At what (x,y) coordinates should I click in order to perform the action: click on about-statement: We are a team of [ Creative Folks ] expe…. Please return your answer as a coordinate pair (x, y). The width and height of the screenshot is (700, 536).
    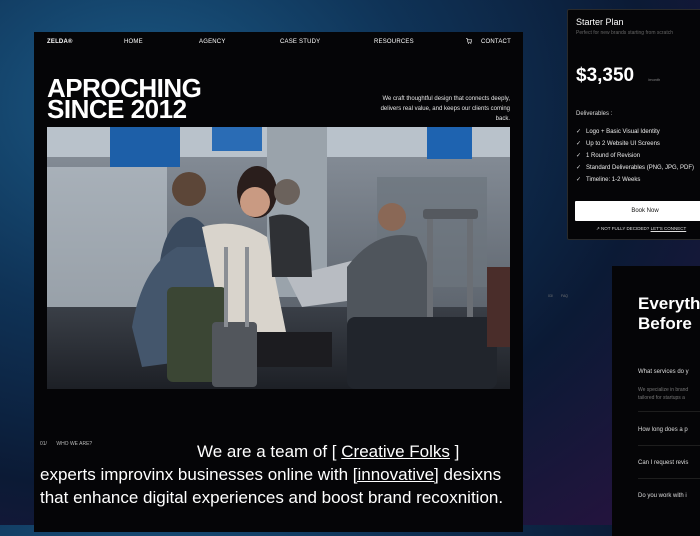
    Looking at the image, I should click on (279, 474).